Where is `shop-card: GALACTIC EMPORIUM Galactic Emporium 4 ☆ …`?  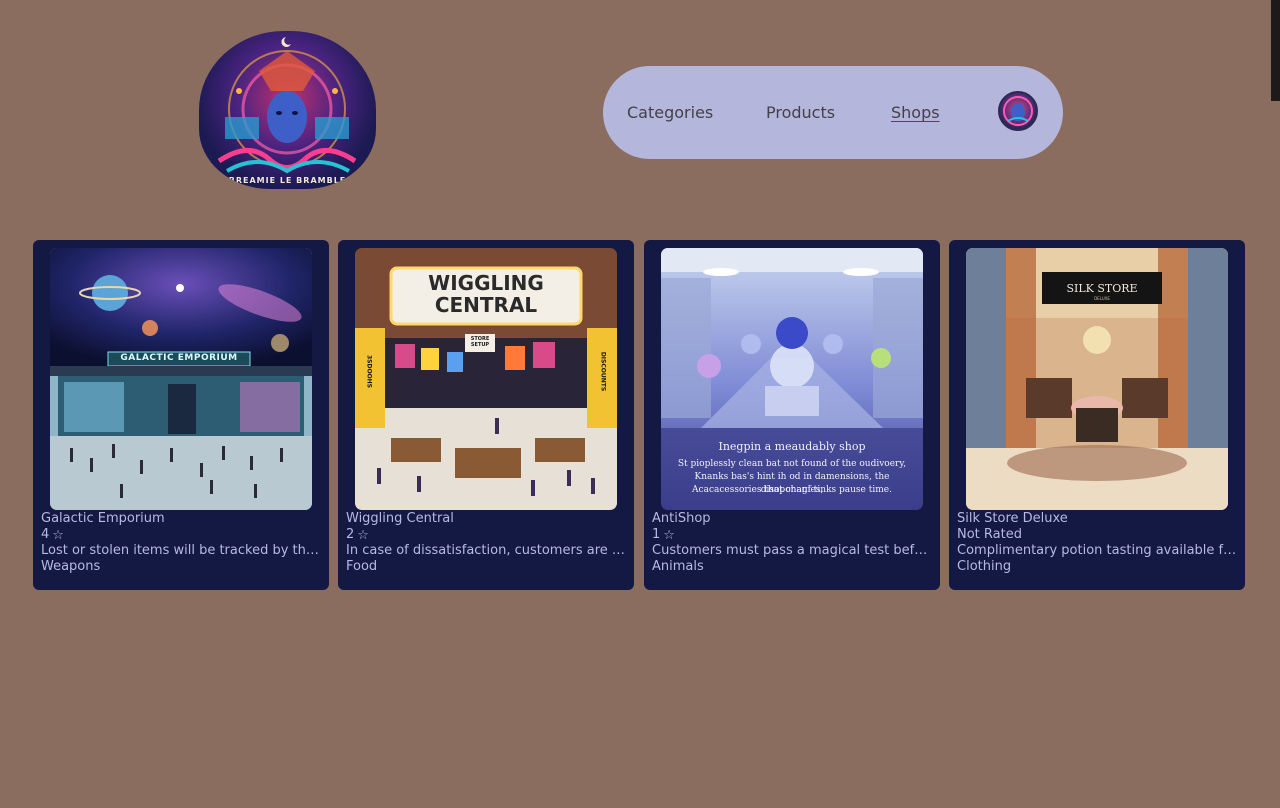
shop-card: GALACTIC EMPORIUM Galactic Emporium 4 ☆ … is located at coordinates (181, 415).